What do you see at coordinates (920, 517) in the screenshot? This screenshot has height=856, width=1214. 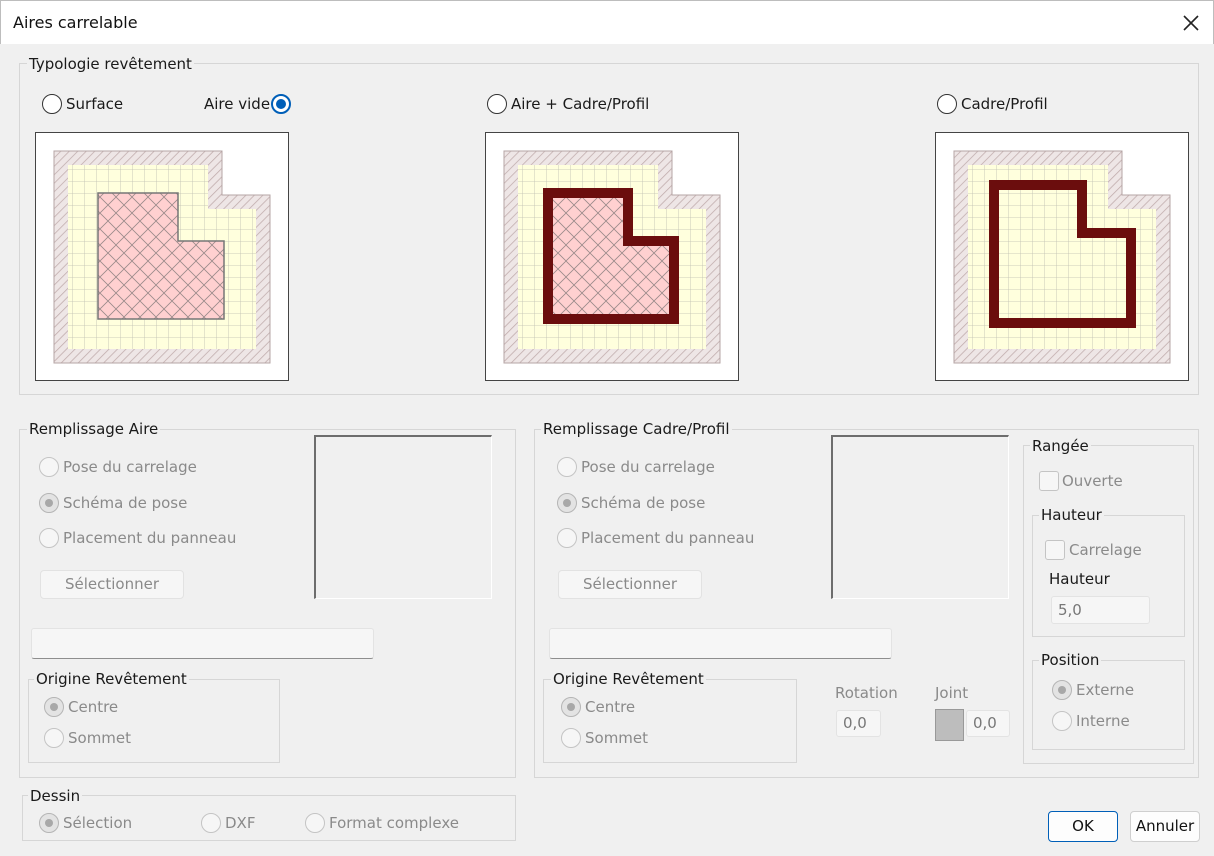 I see `cadre-preview-box` at bounding box center [920, 517].